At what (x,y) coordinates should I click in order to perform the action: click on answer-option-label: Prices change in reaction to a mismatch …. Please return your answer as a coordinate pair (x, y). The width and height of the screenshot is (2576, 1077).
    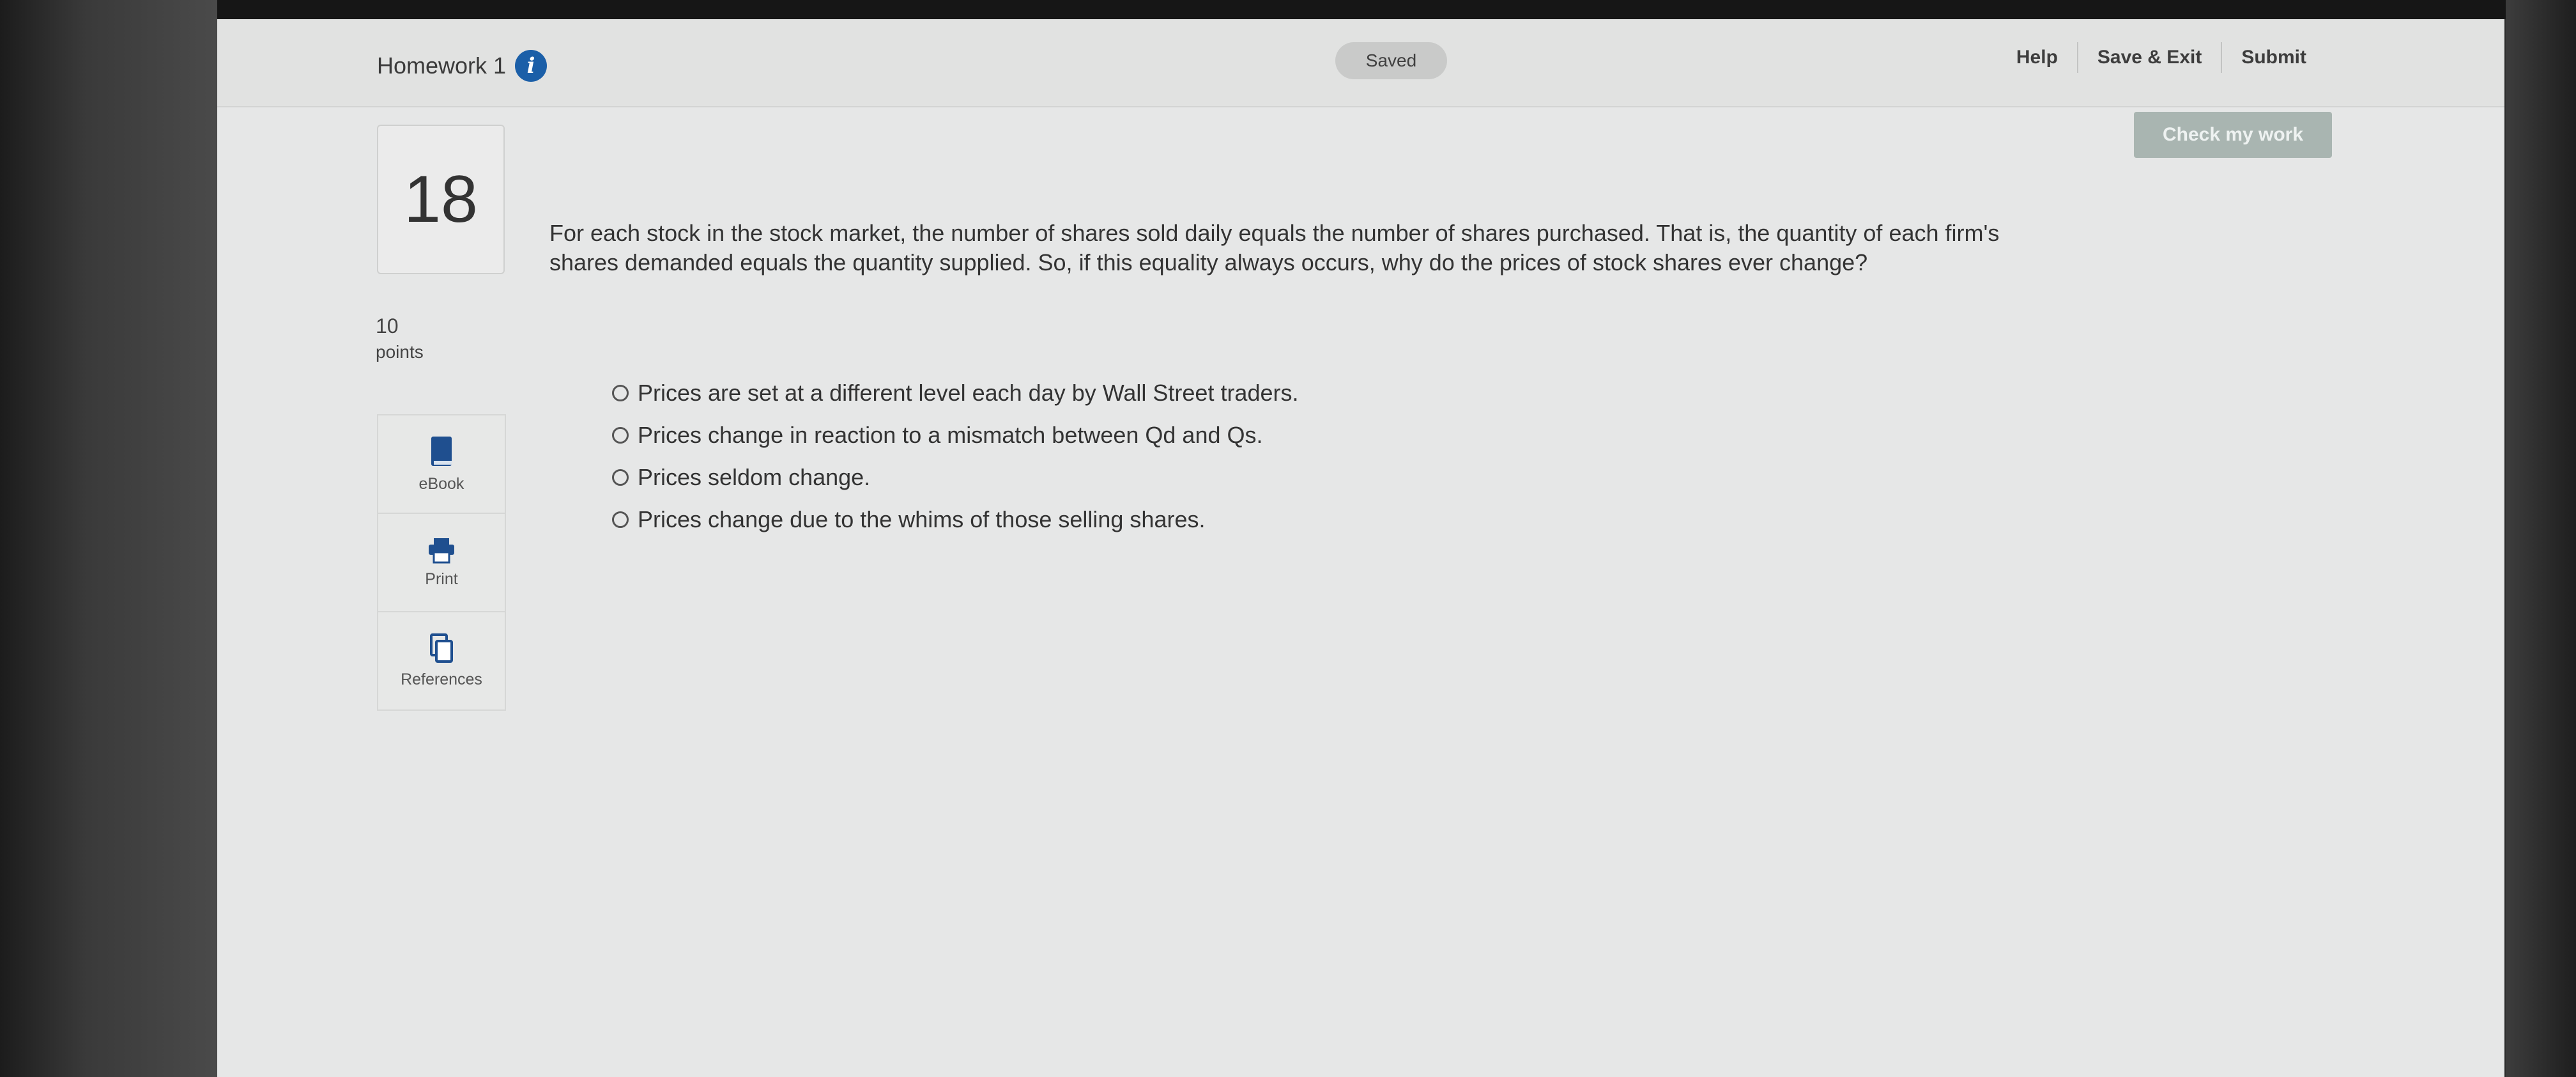
    Looking at the image, I should click on (950, 435).